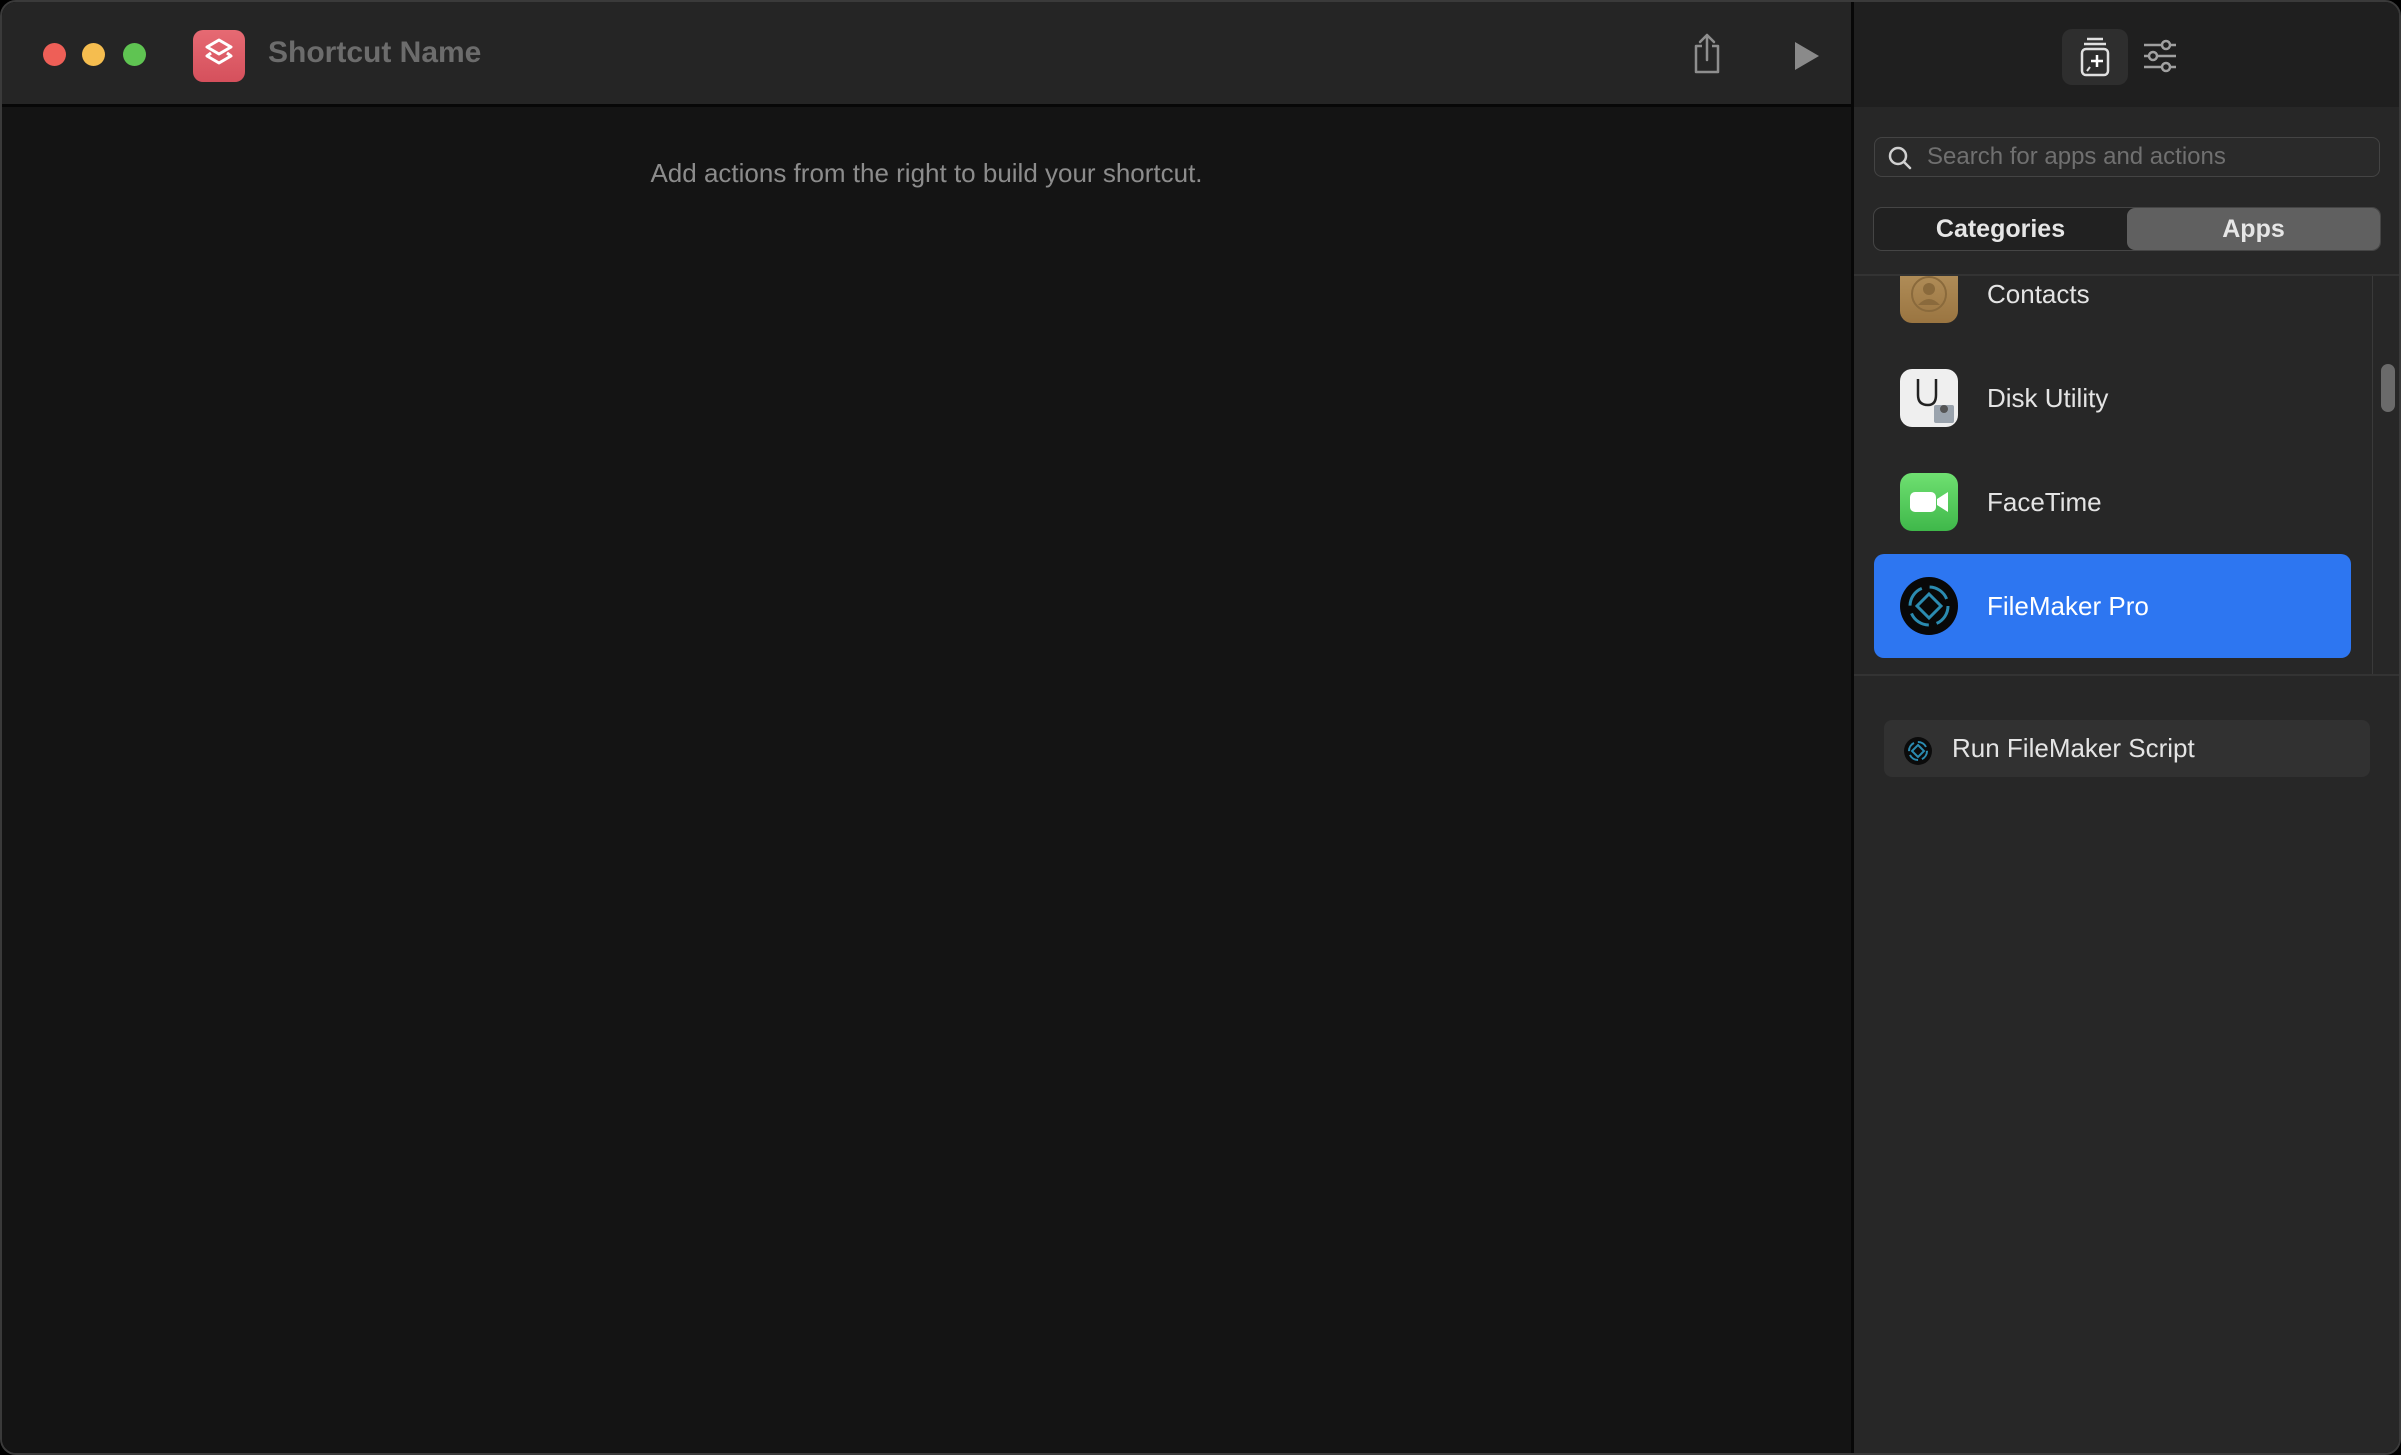 This screenshot has height=1455, width=2401. I want to click on library-view-segmented-control: Categories Apps, so click(2127, 229).